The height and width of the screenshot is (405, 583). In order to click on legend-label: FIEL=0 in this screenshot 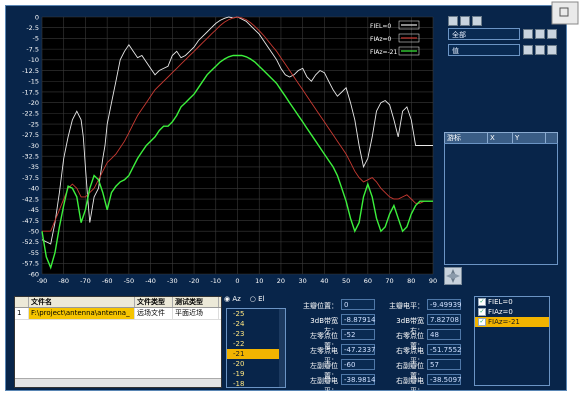, I will do `click(380, 26)`.